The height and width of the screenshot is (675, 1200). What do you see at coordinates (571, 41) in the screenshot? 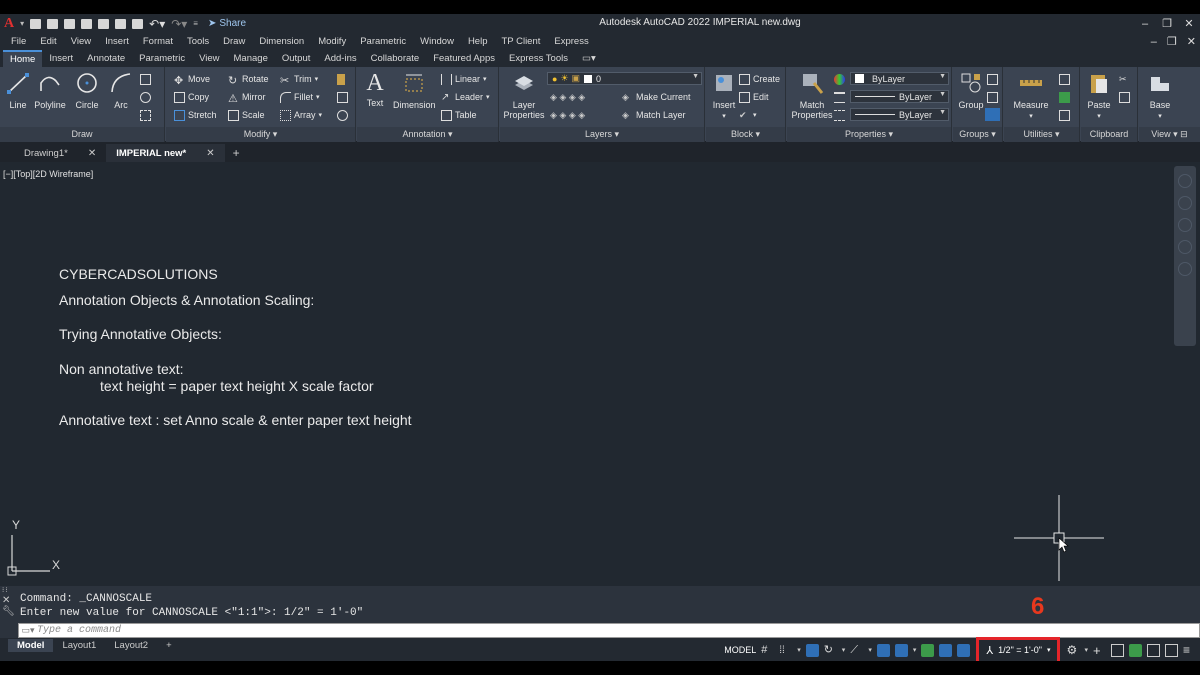
I see `menu-express: Express` at bounding box center [571, 41].